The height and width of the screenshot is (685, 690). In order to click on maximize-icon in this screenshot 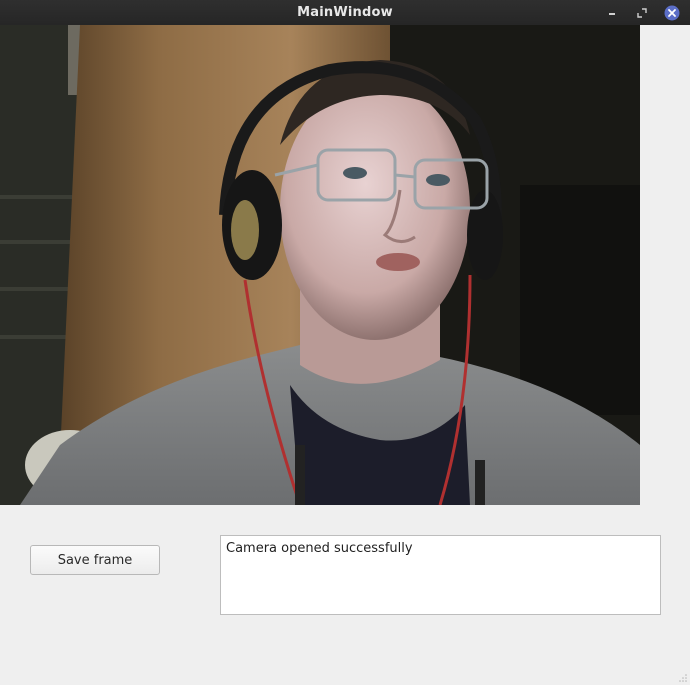, I will do `click(642, 13)`.